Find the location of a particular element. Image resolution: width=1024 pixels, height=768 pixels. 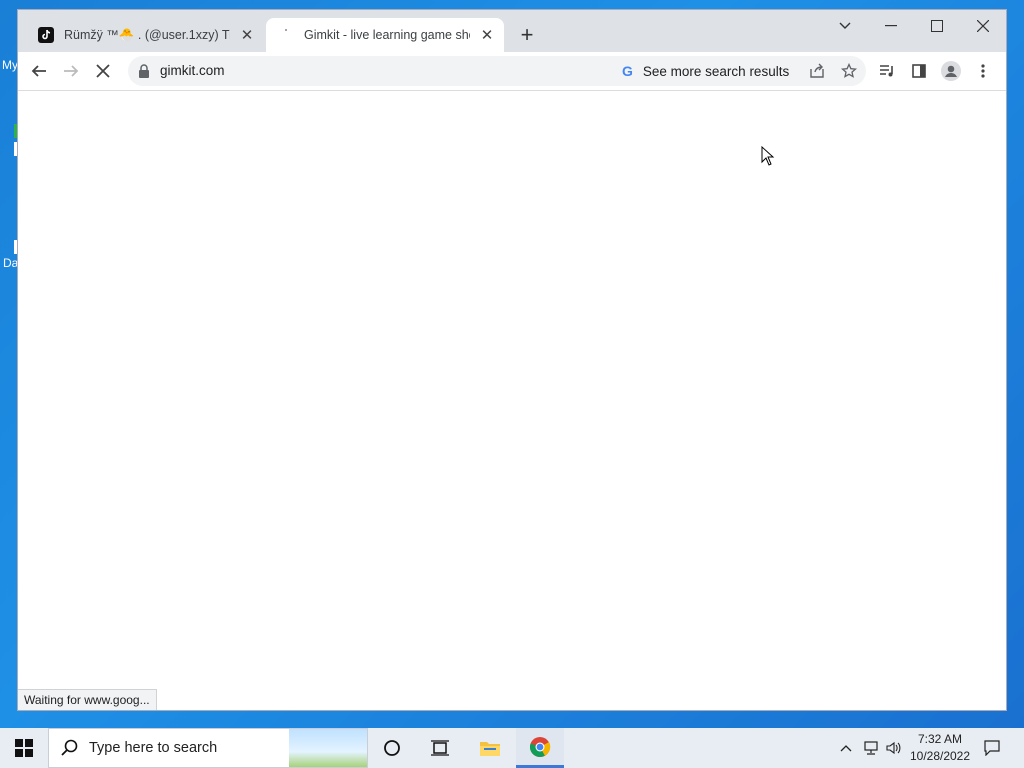

maximize-icon is located at coordinates (937, 26).